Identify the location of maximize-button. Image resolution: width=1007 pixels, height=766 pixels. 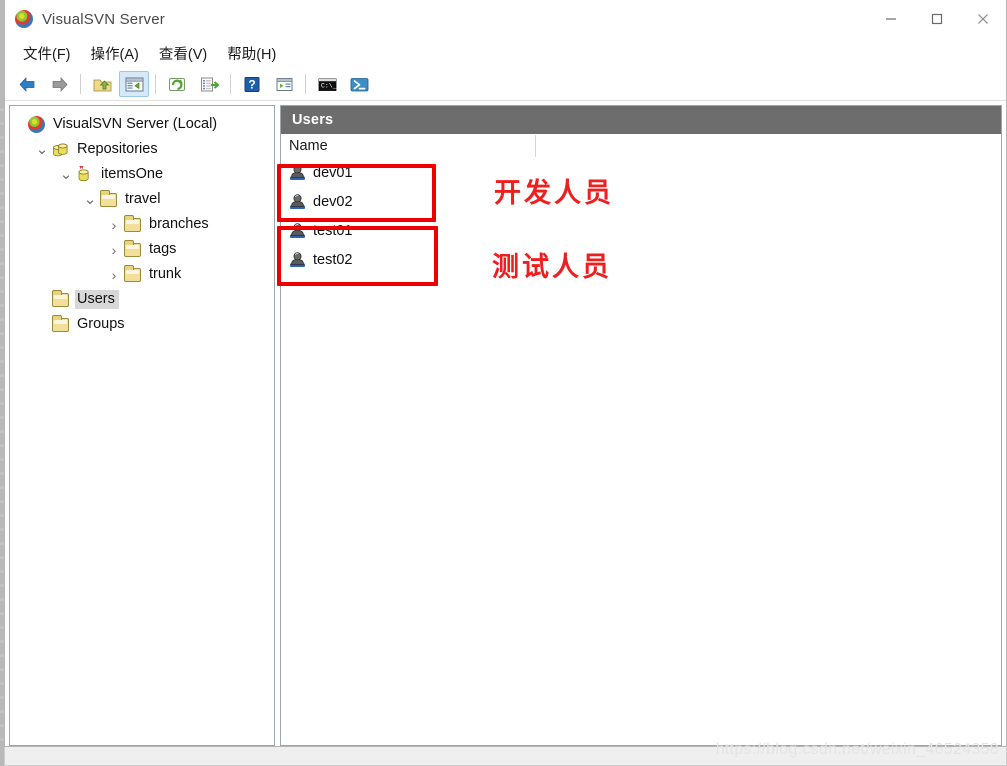
(937, 19).